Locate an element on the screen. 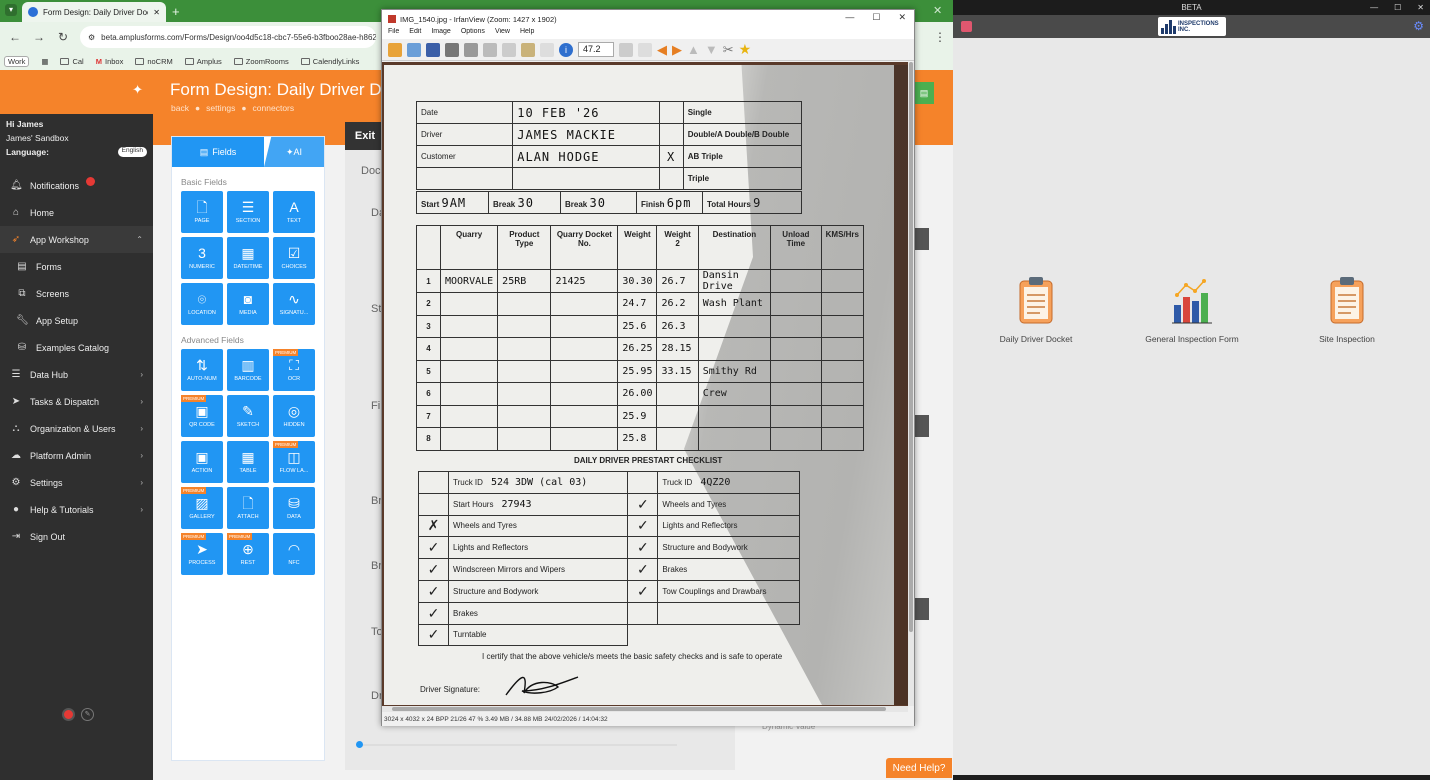 Image resolution: width=1430 pixels, height=780 pixels. new-tab-button: + is located at coordinates (176, 11).